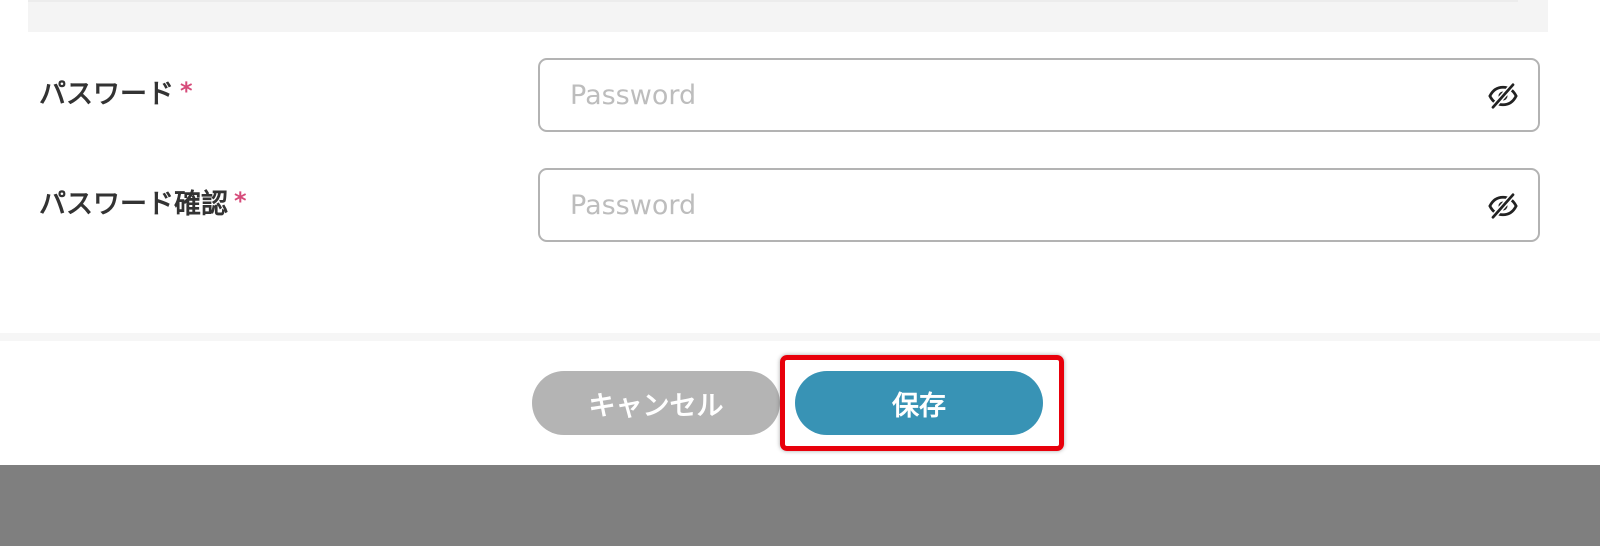 The image size is (1600, 546). I want to click on password-input, so click(1010, 95).